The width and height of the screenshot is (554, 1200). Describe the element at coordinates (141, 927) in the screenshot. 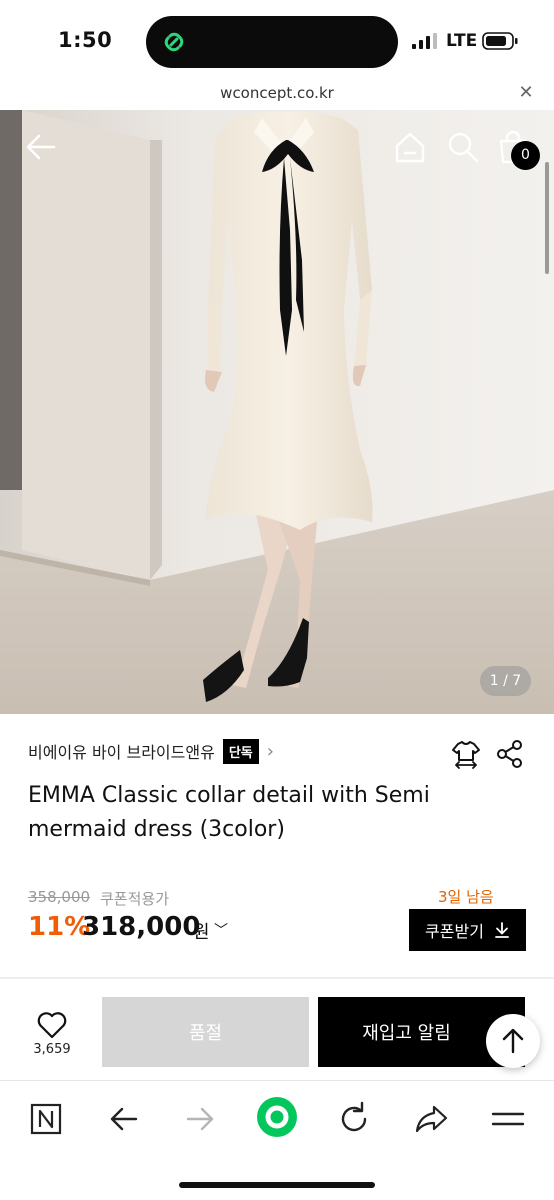

I see `sale-price: 318,000` at that location.